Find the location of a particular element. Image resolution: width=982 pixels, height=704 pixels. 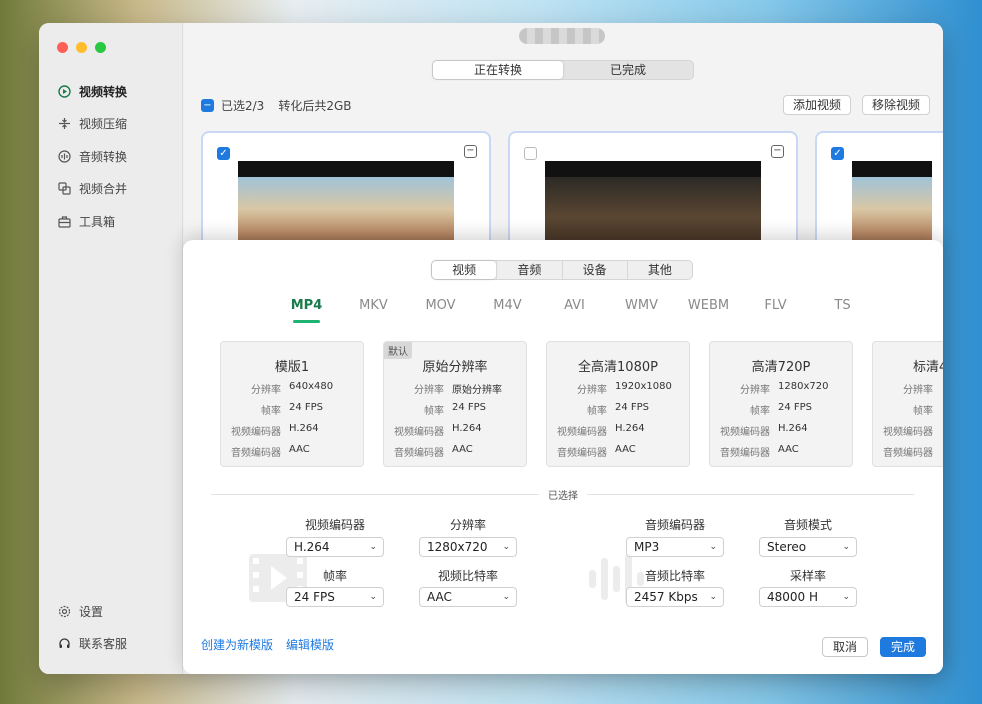

preset-value: 1280x720 is located at coordinates (803, 386).